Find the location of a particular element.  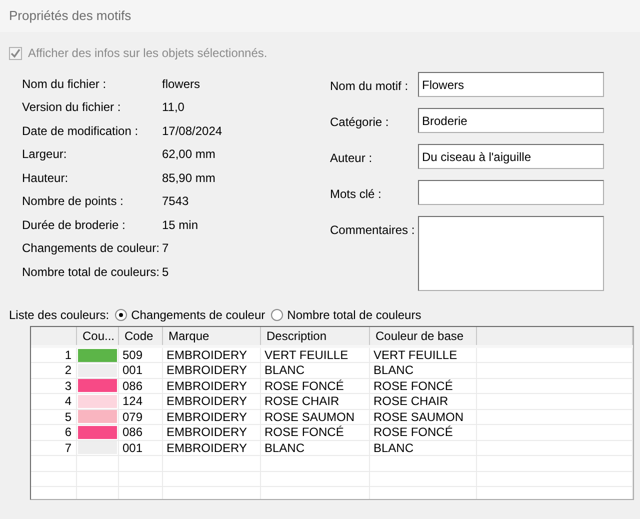

show-info-label: Afficher des infos sur les objets sélectionnés. is located at coordinates (148, 53).